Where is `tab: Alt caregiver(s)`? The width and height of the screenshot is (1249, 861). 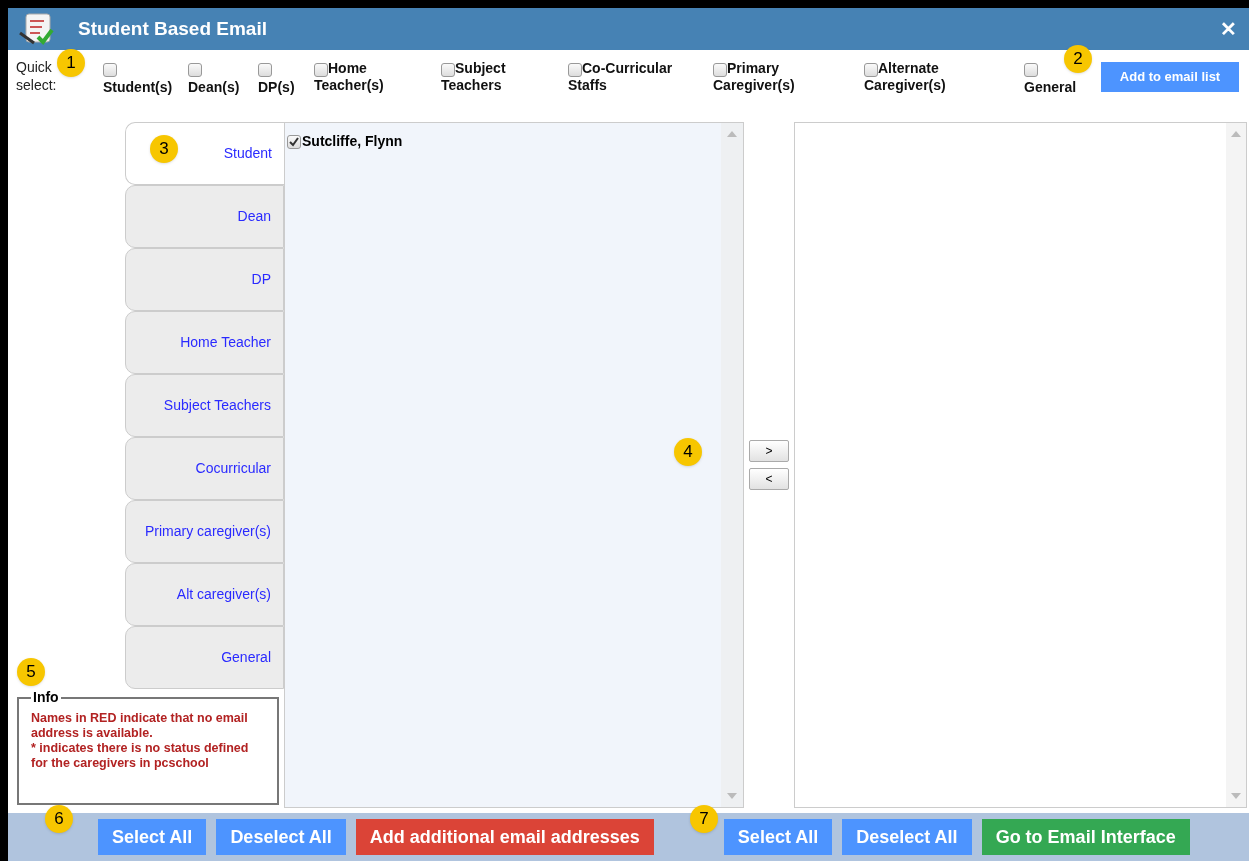 tab: Alt caregiver(s) is located at coordinates (204, 594).